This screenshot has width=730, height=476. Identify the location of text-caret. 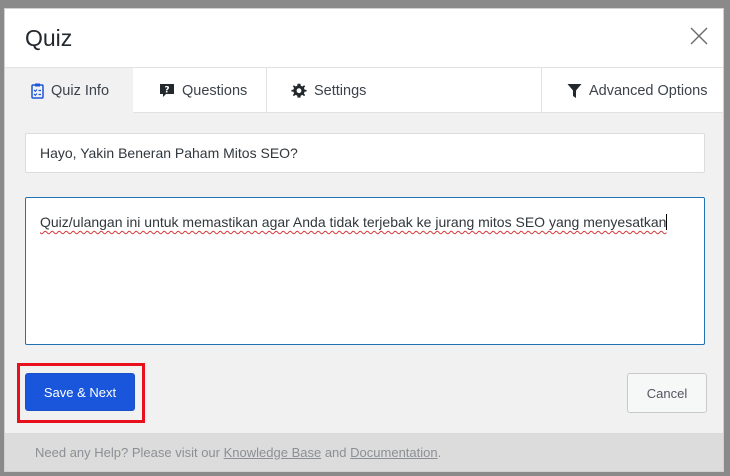
(667, 222).